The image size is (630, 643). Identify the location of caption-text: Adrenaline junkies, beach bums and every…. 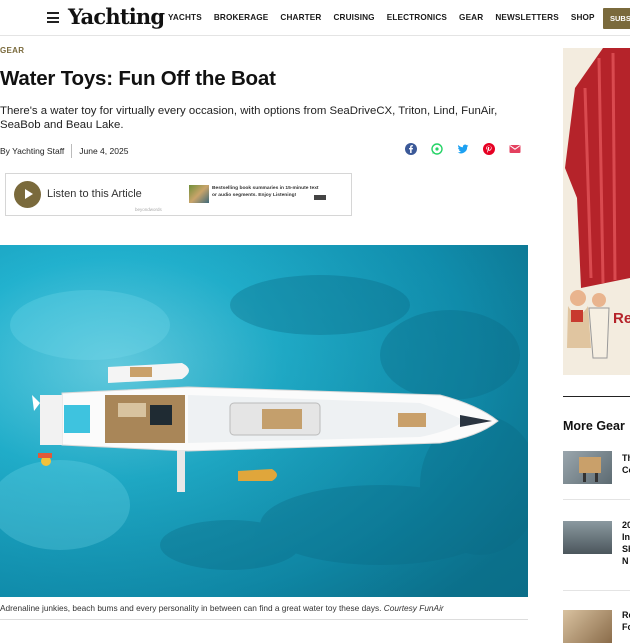
(191, 608).